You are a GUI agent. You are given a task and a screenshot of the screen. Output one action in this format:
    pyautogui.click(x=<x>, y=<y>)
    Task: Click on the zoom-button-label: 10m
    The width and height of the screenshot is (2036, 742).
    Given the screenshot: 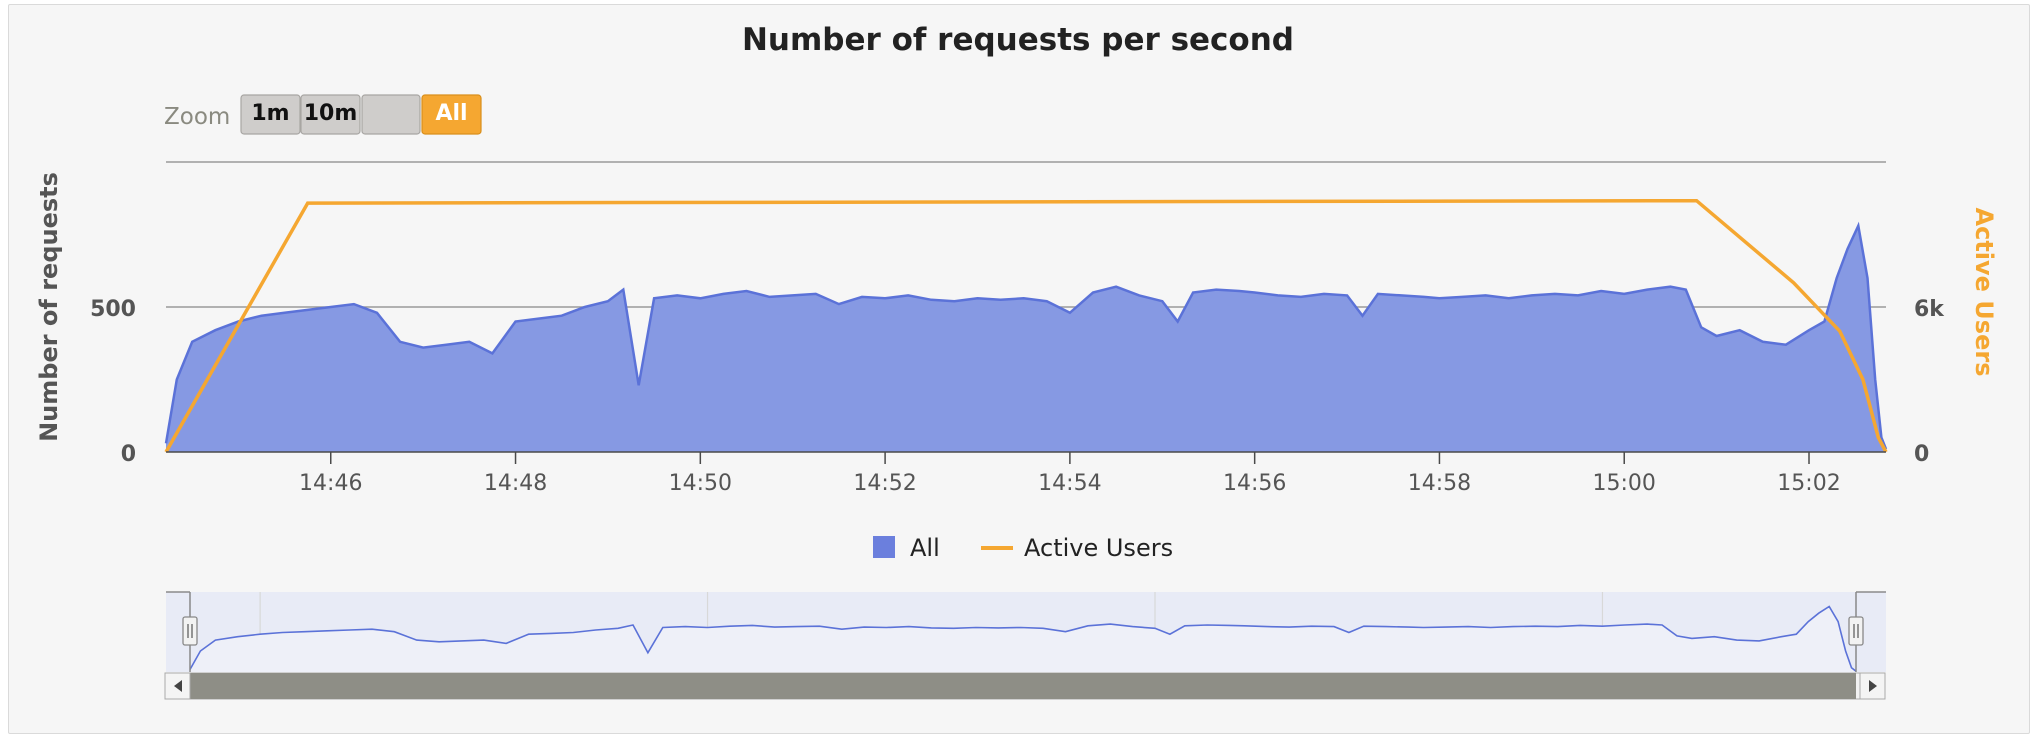 What is the action you would take?
    pyautogui.click(x=331, y=113)
    